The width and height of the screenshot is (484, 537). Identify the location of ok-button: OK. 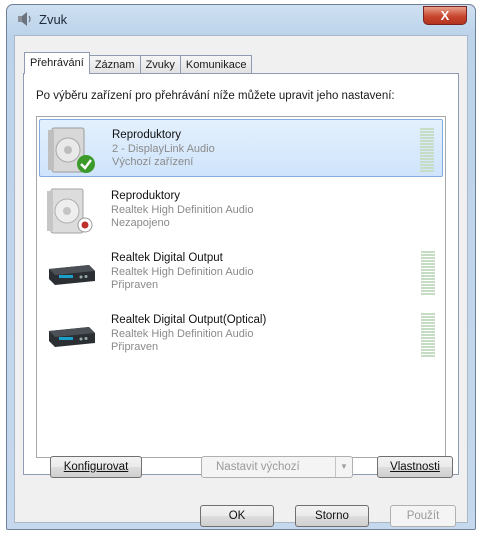
(237, 516).